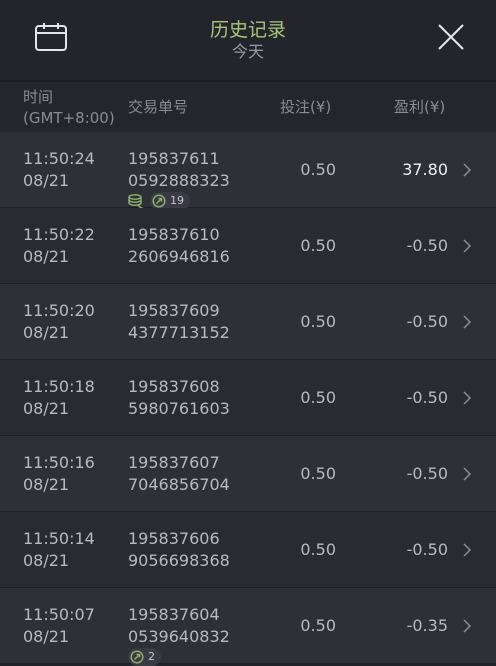 This screenshot has width=496, height=666. Describe the element at coordinates (179, 560) in the screenshot. I see `row-order-id-part2: 9056698368` at that location.